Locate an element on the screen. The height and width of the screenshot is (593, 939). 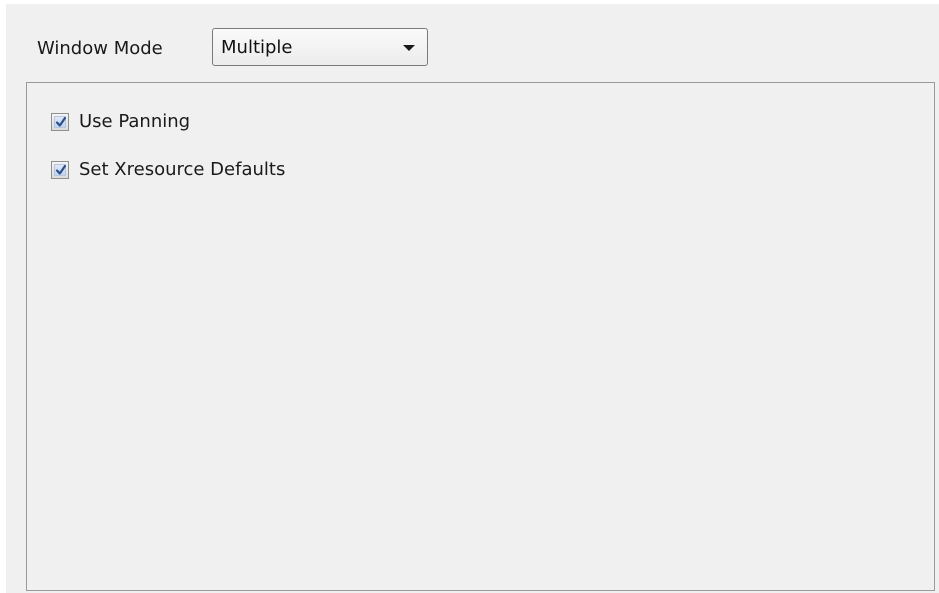
set-xresource-defaults-checkbox is located at coordinates (60, 170).